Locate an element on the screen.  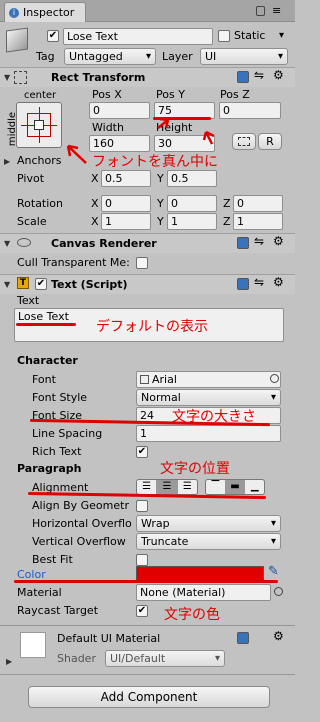
annotation-font-size: 文字の大きさ is located at coordinates (214, 417).